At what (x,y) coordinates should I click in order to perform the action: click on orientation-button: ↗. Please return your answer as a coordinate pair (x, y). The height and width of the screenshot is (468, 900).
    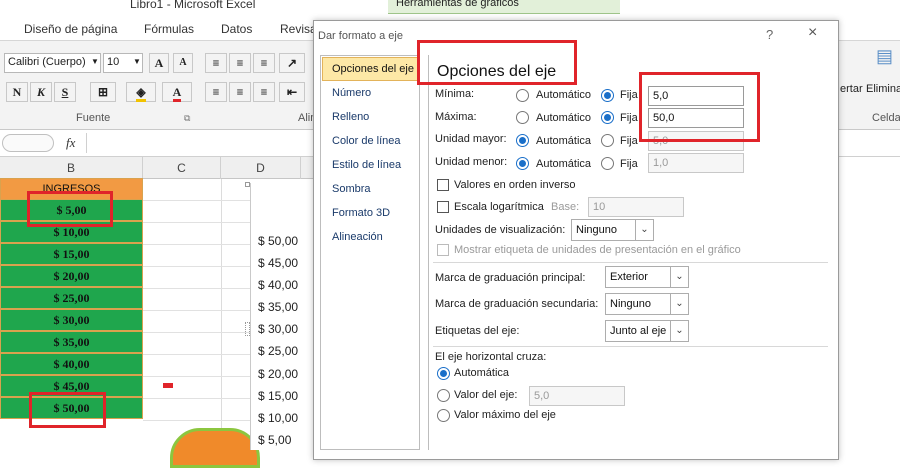
    Looking at the image, I should click on (292, 63).